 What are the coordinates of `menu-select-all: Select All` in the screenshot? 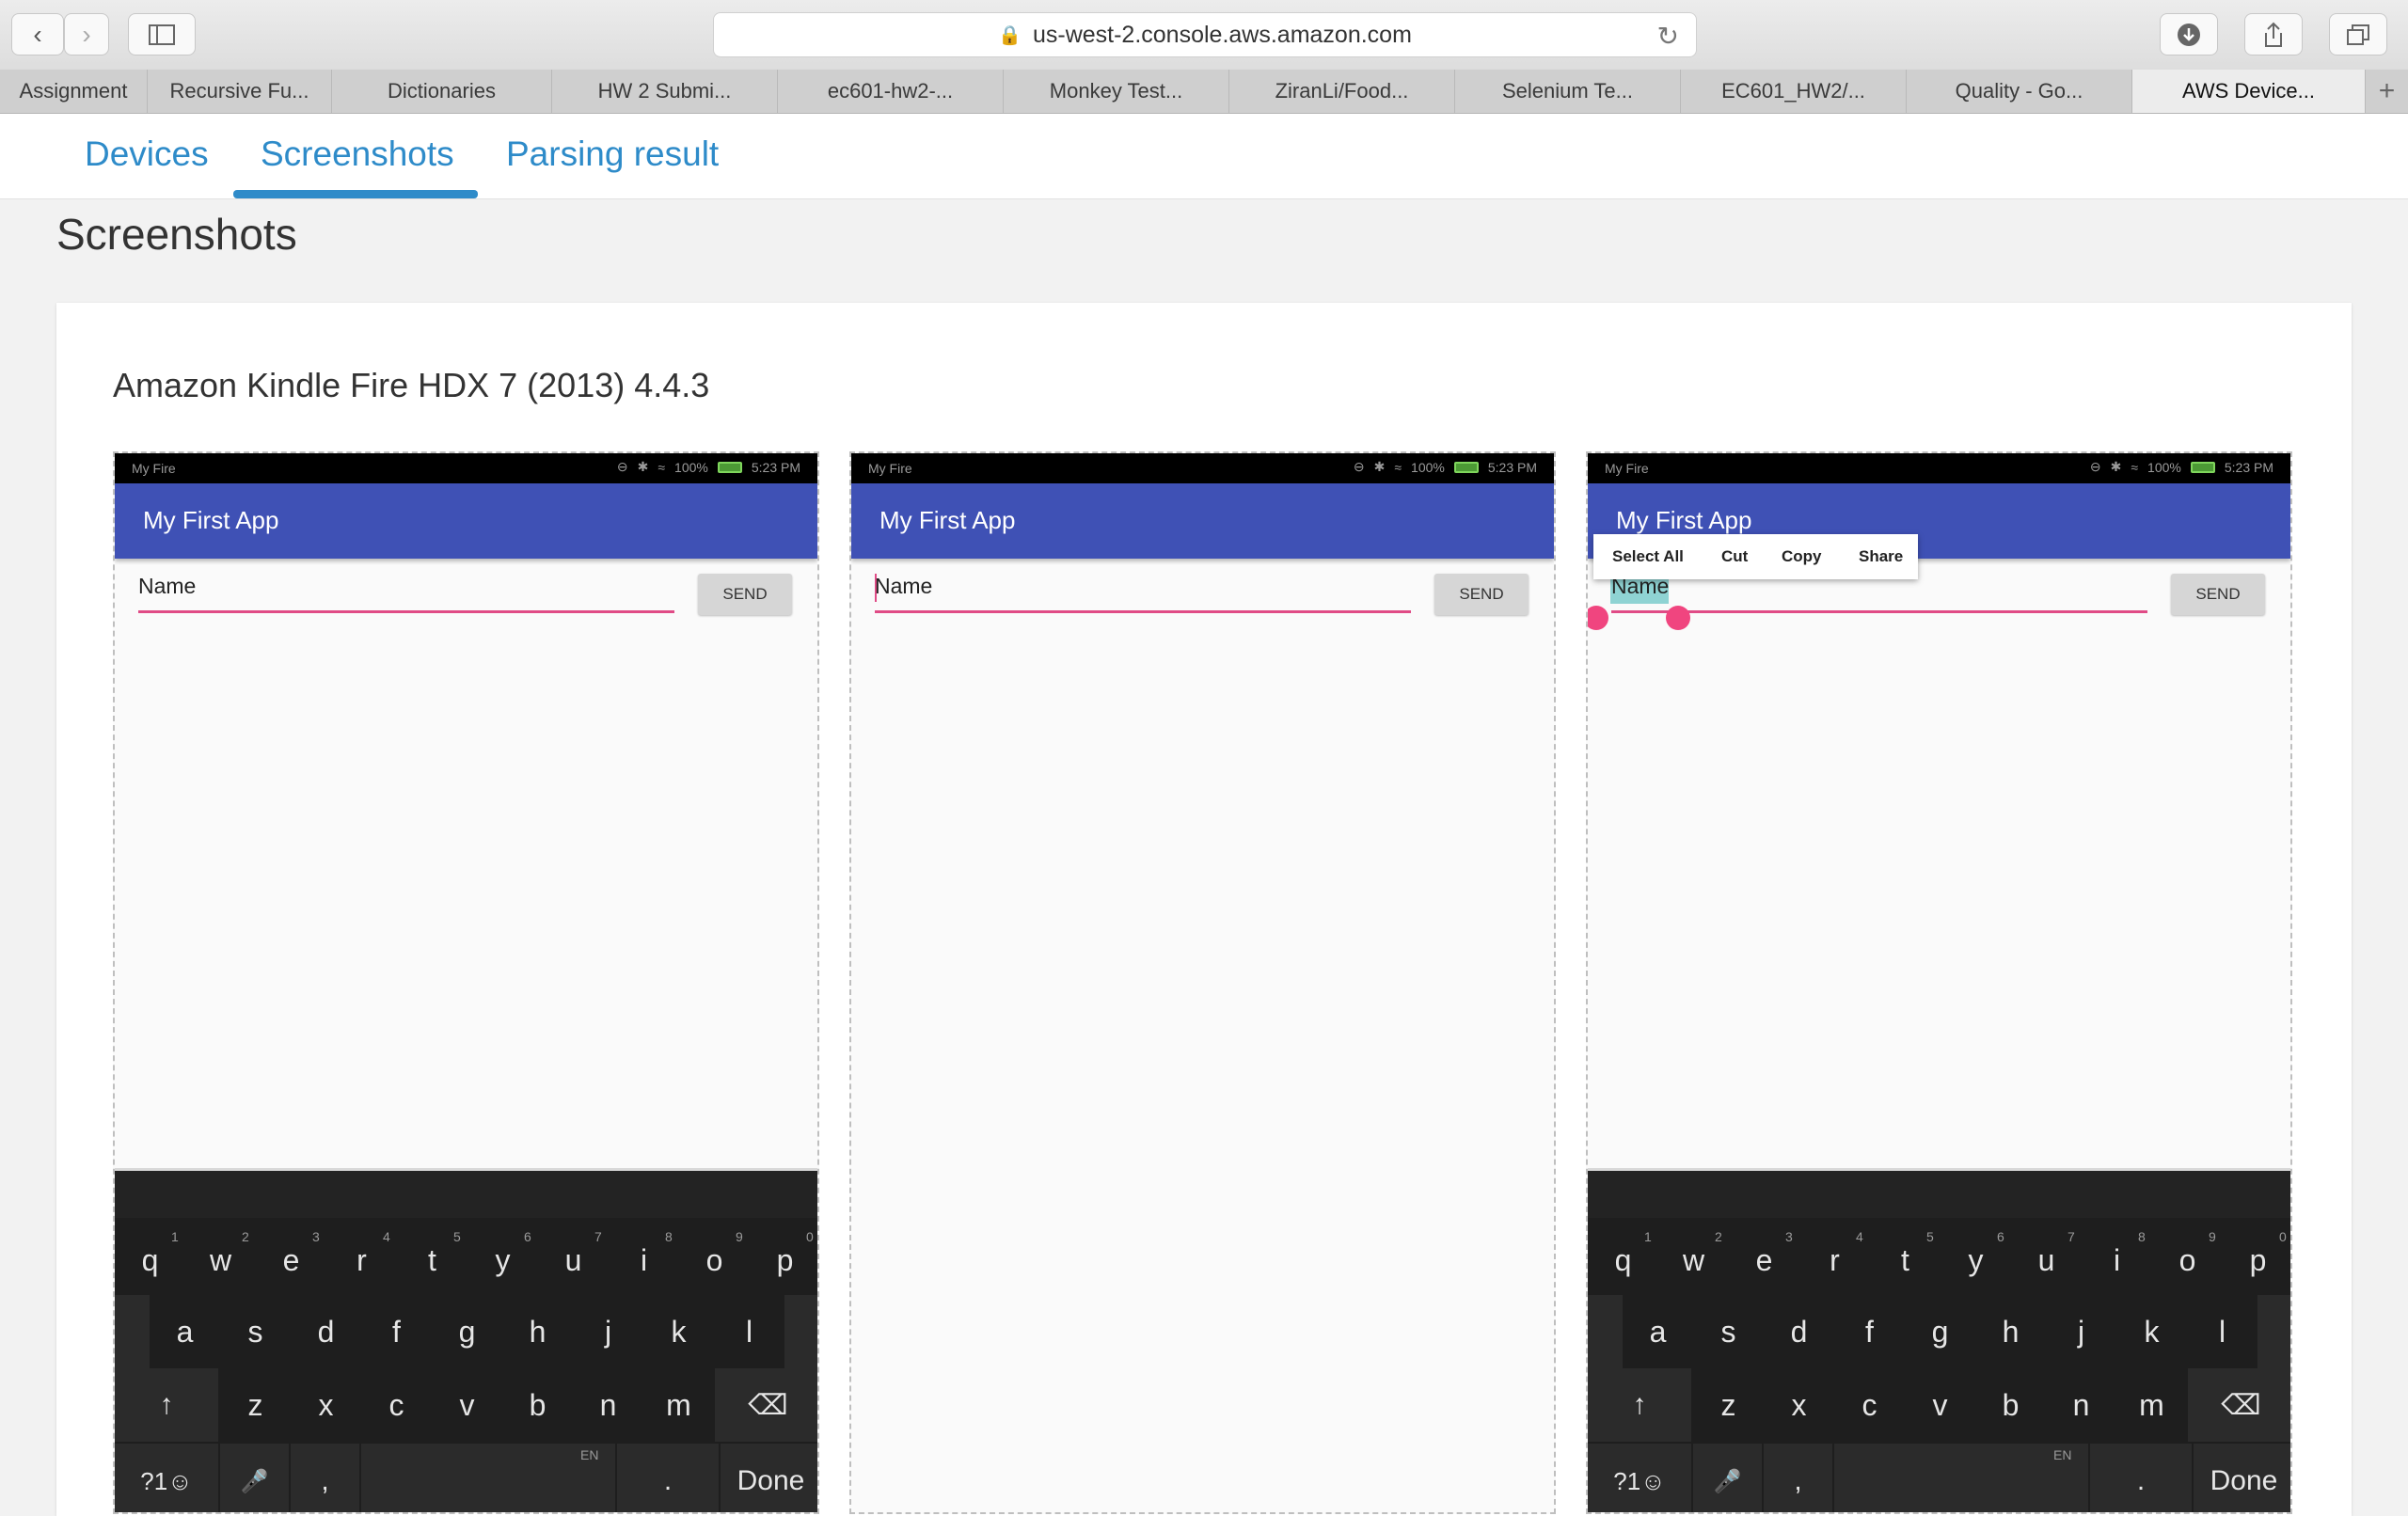 It's located at (1648, 556).